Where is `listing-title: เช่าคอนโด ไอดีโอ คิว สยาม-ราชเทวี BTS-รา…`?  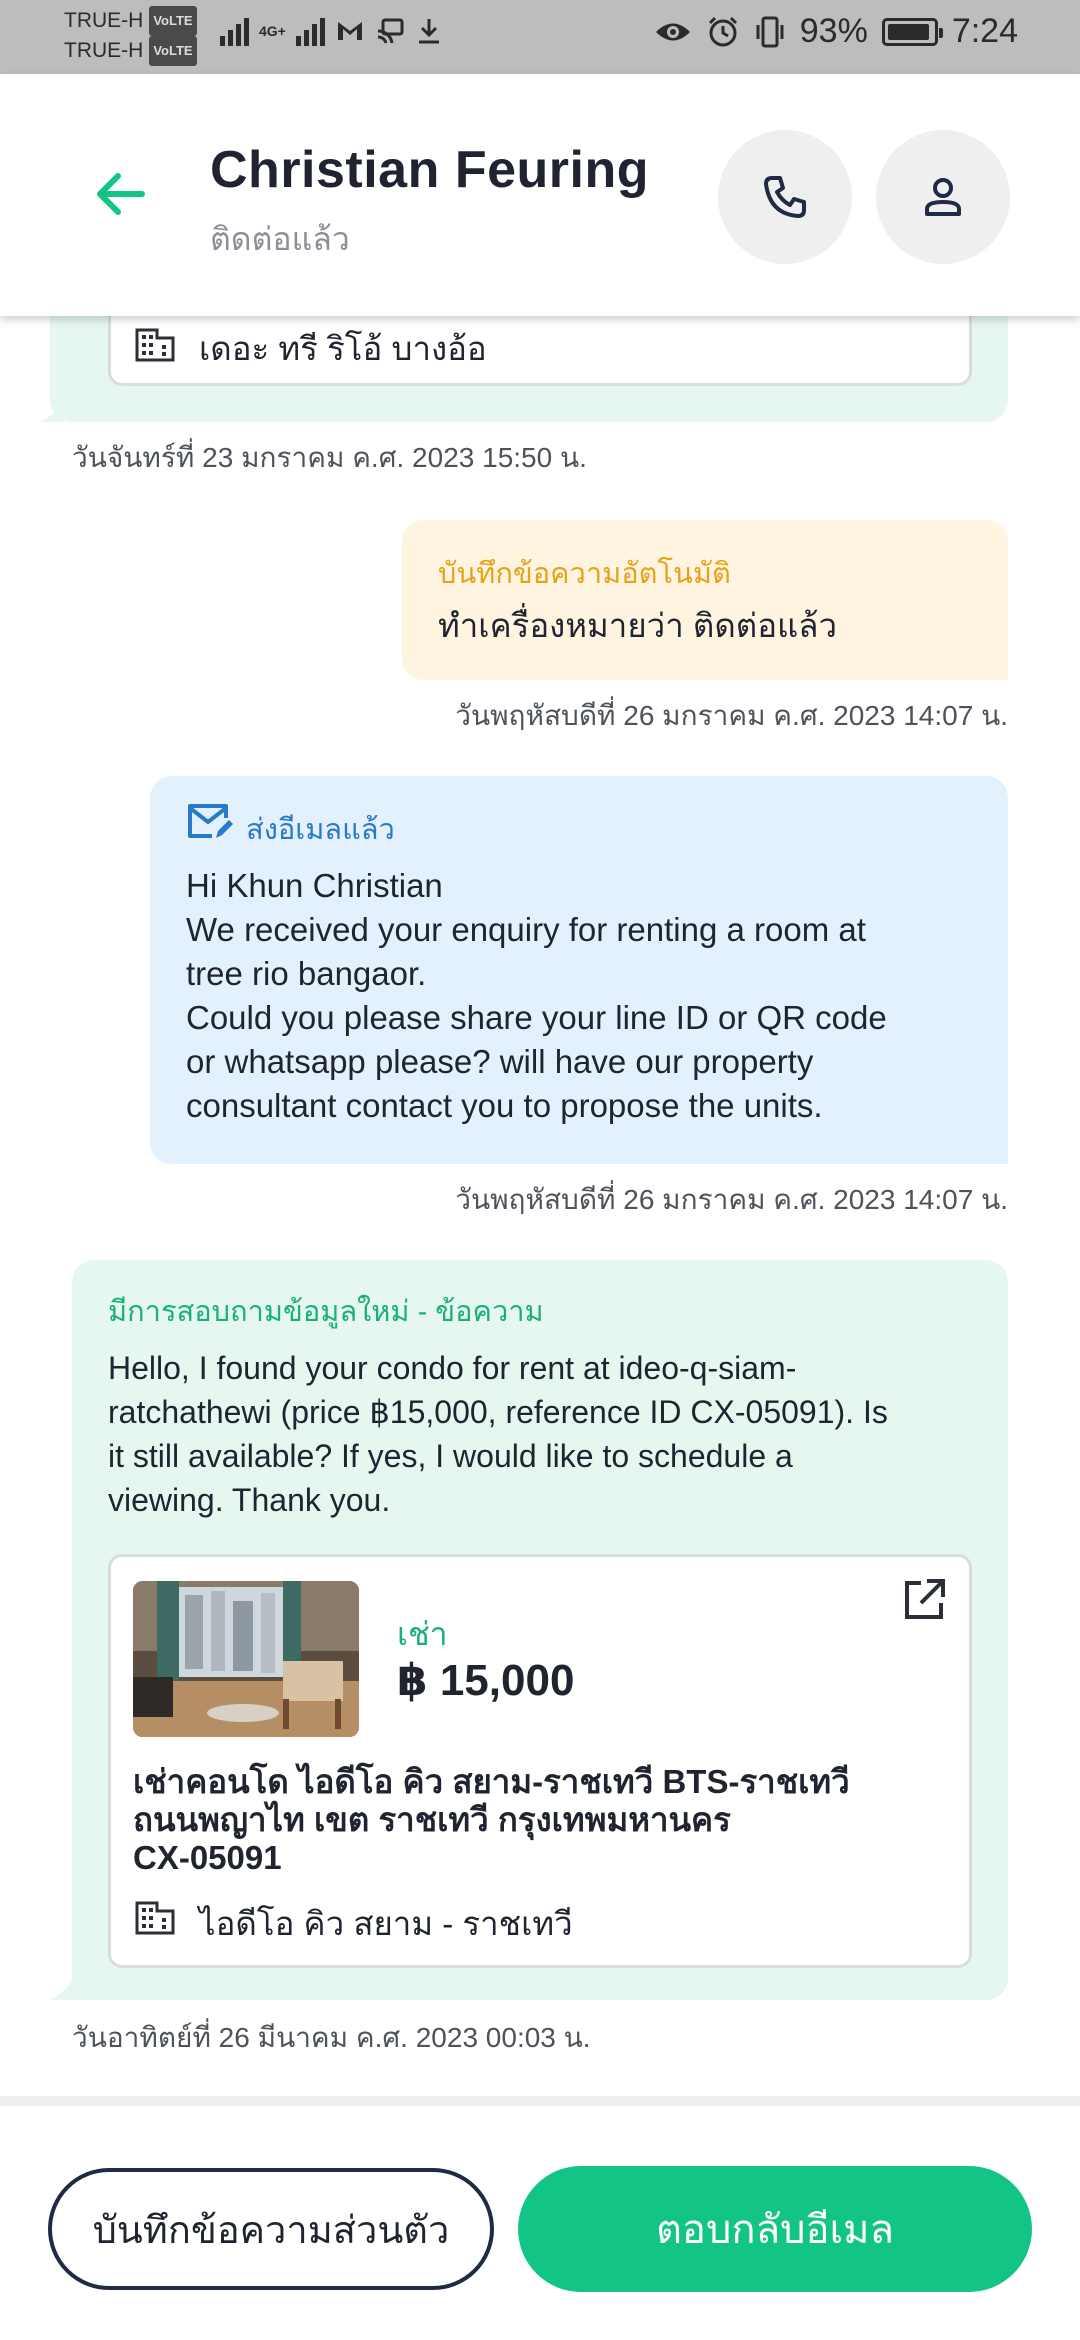
listing-title: เช่าคอนโด ไอดีโอ คิว สยาม-ราชเทวี BTS-รา… is located at coordinates (543, 1820).